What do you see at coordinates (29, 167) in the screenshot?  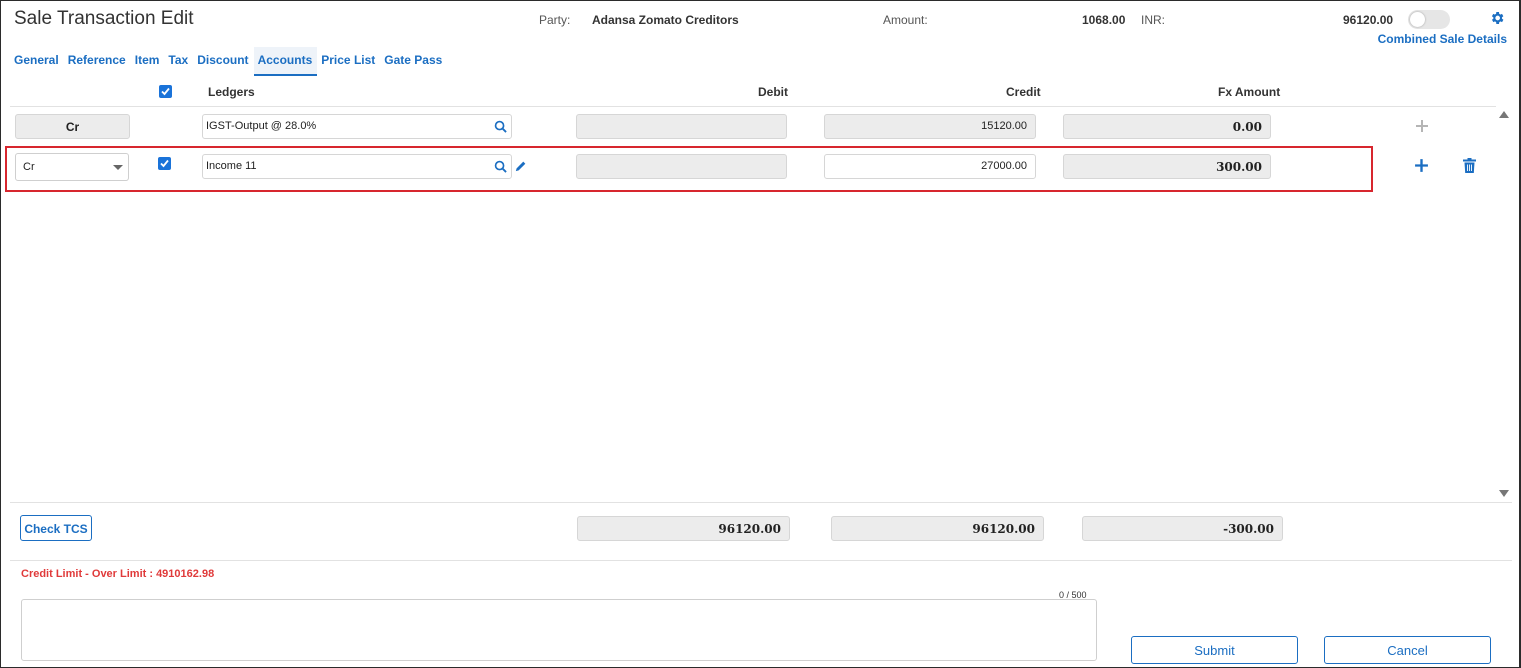 I see `row-type-value: Cr` at bounding box center [29, 167].